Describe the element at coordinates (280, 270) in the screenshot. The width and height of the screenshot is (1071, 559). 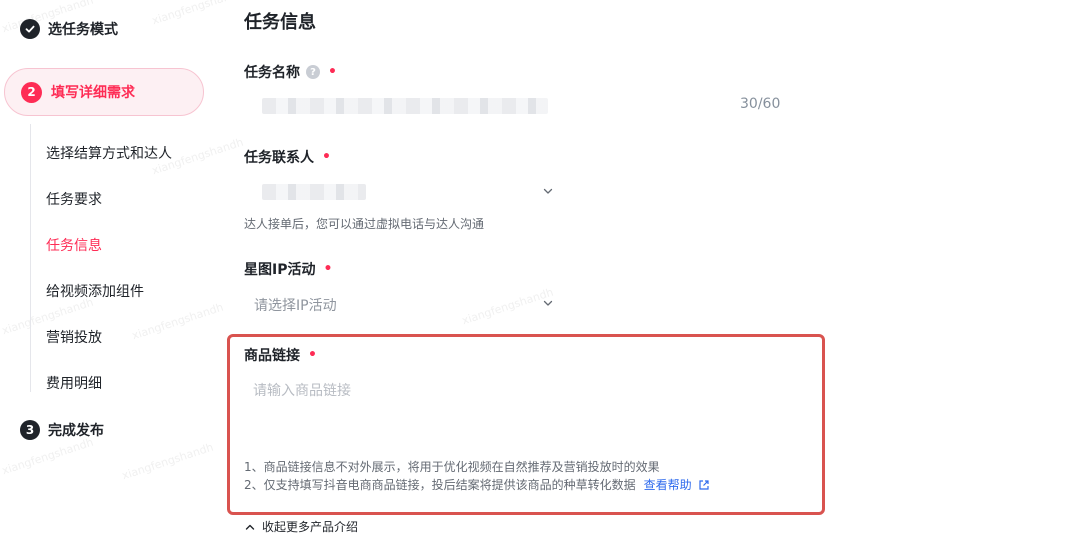
I see `field-label-text: 星图IP活动` at that location.